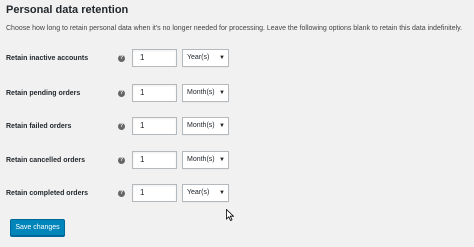 Image resolution: width=474 pixels, height=247 pixels. What do you see at coordinates (47, 193) in the screenshot?
I see `row-label: Retain completed orders` at bounding box center [47, 193].